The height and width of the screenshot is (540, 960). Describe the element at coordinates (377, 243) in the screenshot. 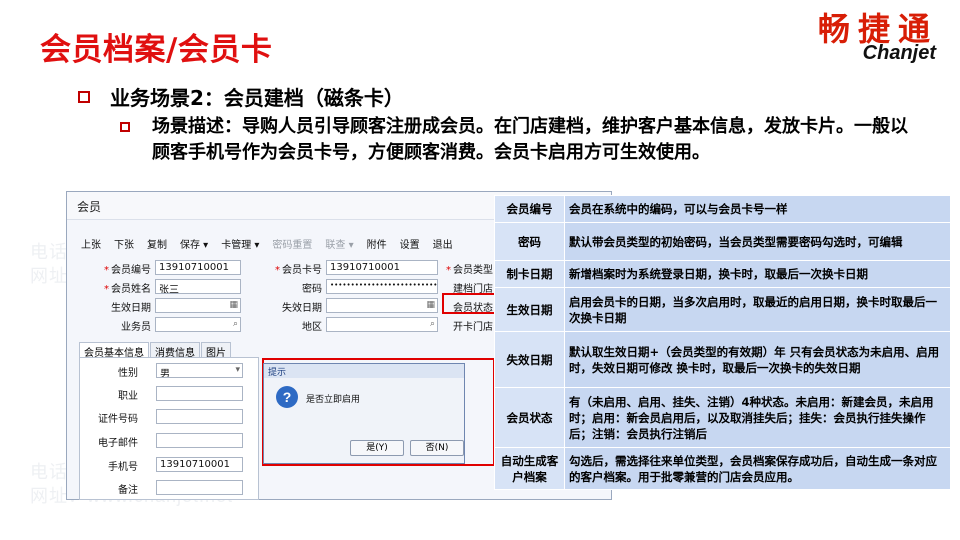

I see `attachment-button: 附件` at that location.